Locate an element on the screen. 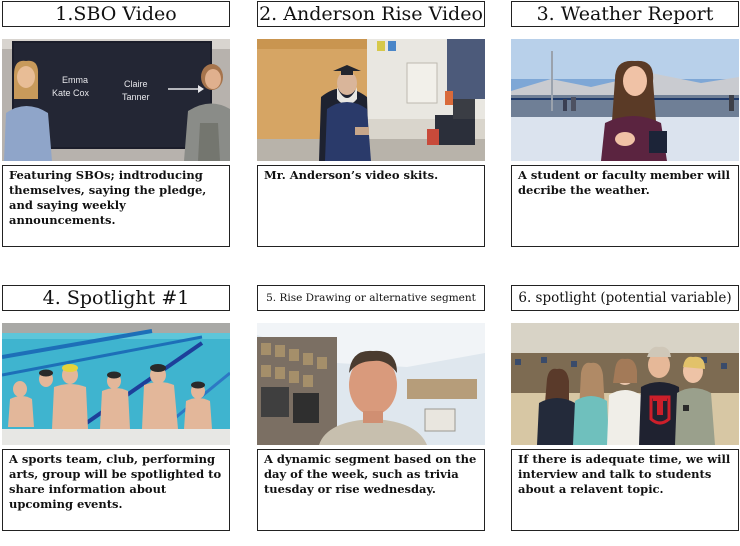 The height and width of the screenshot is (546, 740). segment-photo-drawing is located at coordinates (371, 384).